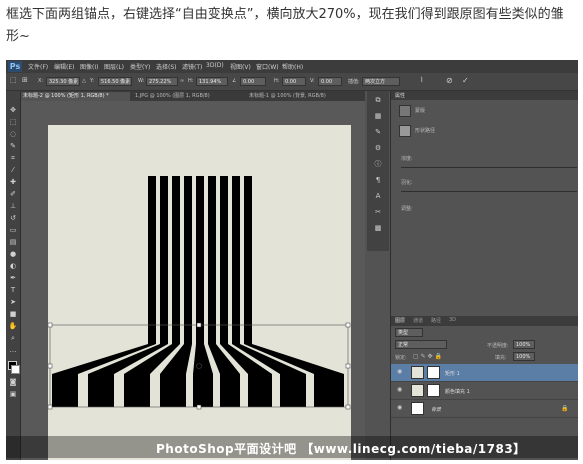  I want to click on reference-point-icon: ⊞, so click(25, 80).